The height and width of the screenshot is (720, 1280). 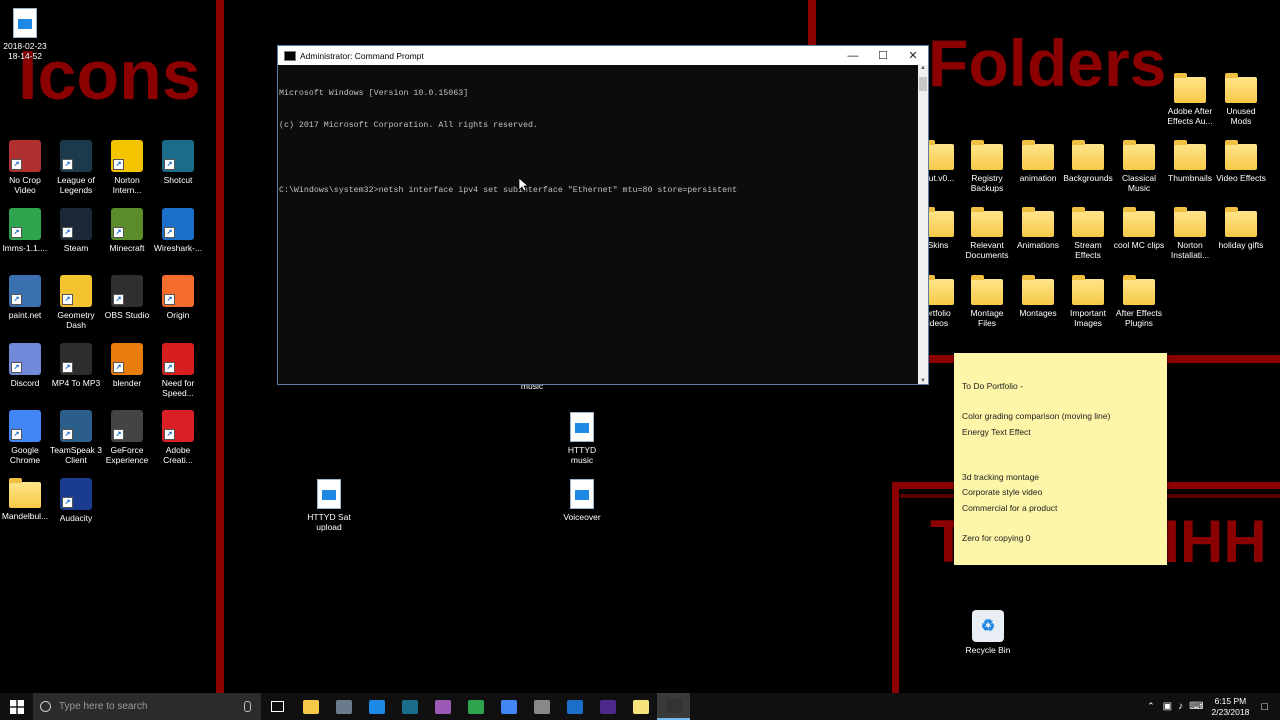 I want to click on minecraft-icon: ↗, so click(x=127, y=223).